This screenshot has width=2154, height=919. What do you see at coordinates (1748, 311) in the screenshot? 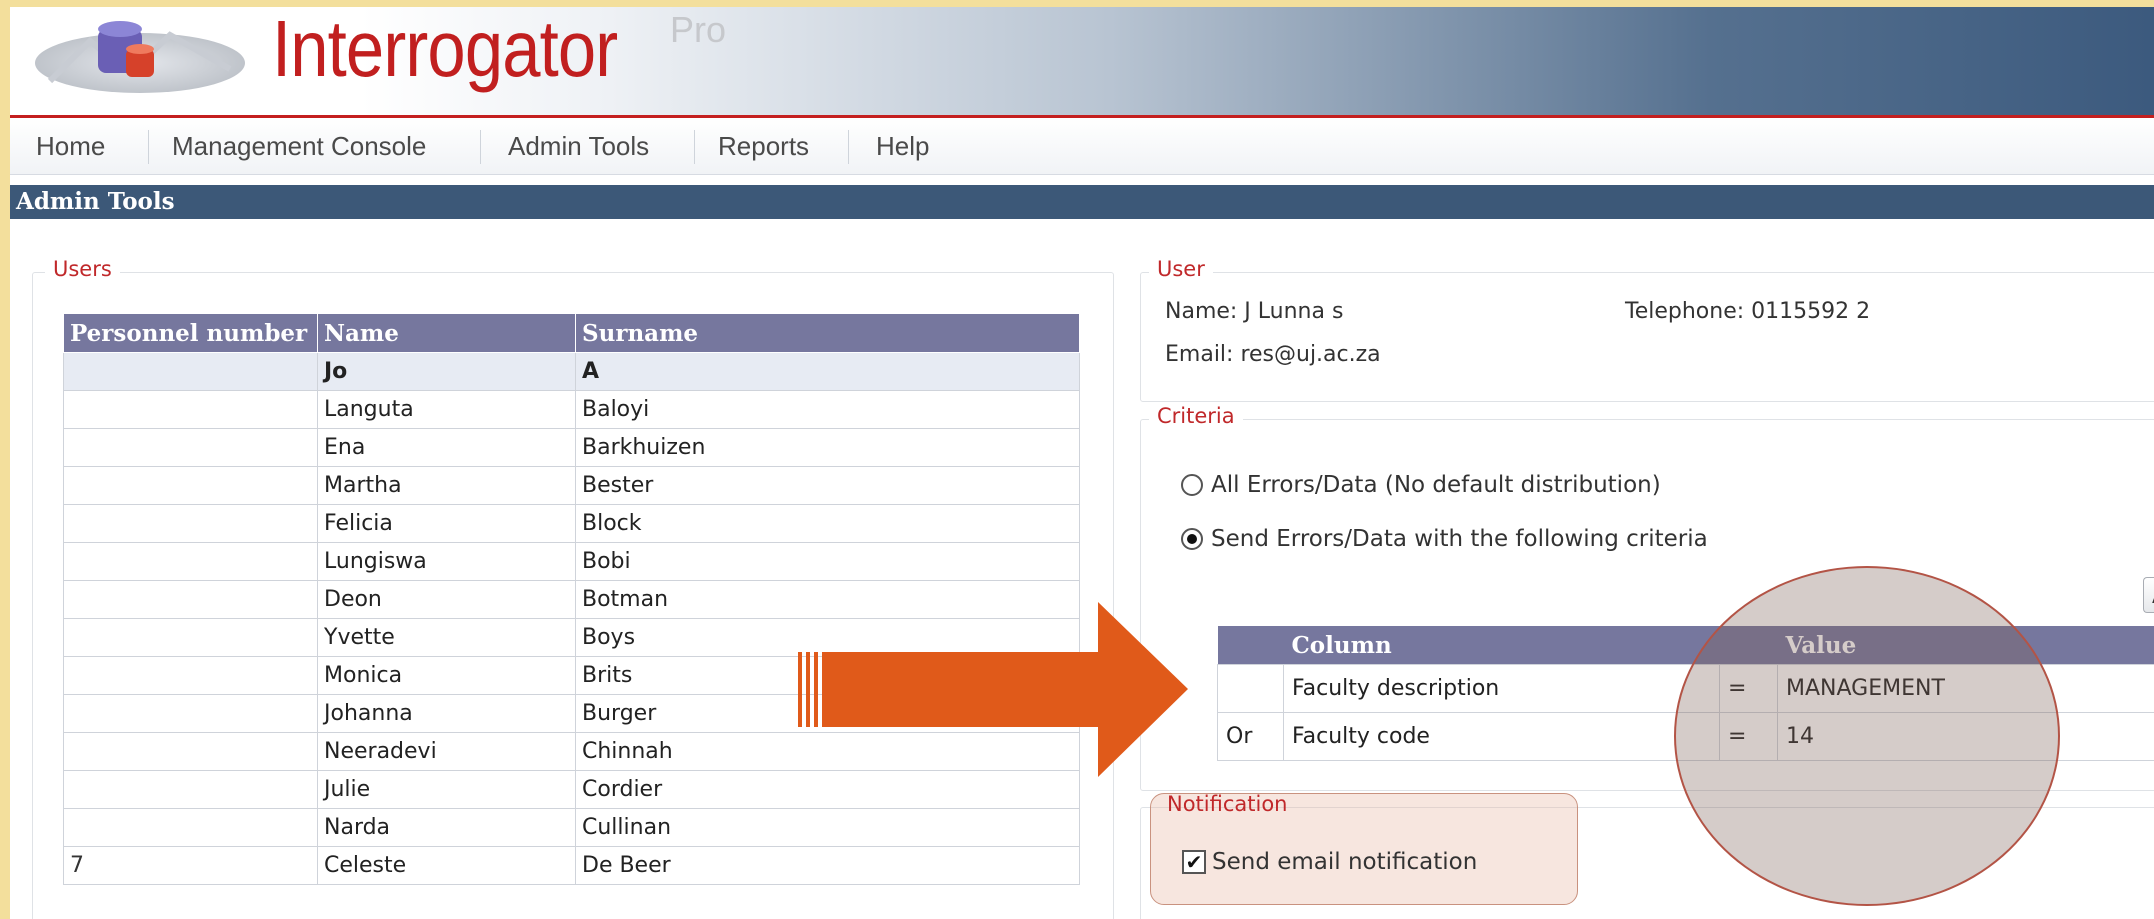
I see `user-telephone: Telephone: 0115592 2` at bounding box center [1748, 311].